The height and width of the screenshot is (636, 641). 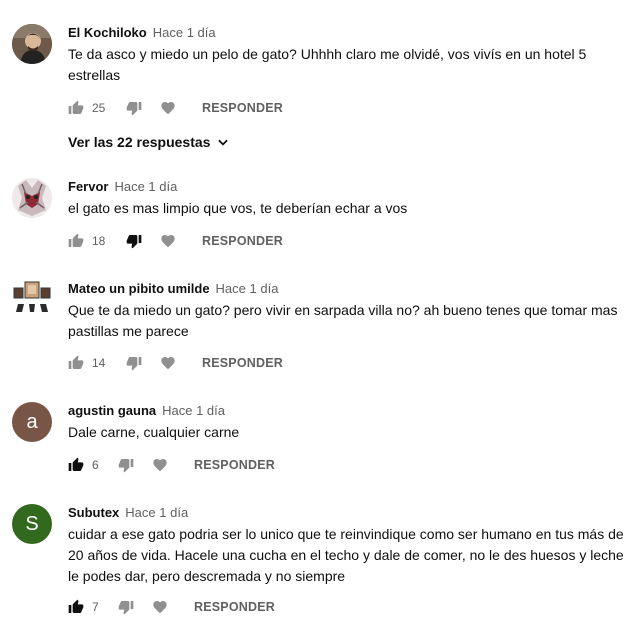 I want to click on comment-header: agustin gauna Hace 1 día, so click(x=146, y=410).